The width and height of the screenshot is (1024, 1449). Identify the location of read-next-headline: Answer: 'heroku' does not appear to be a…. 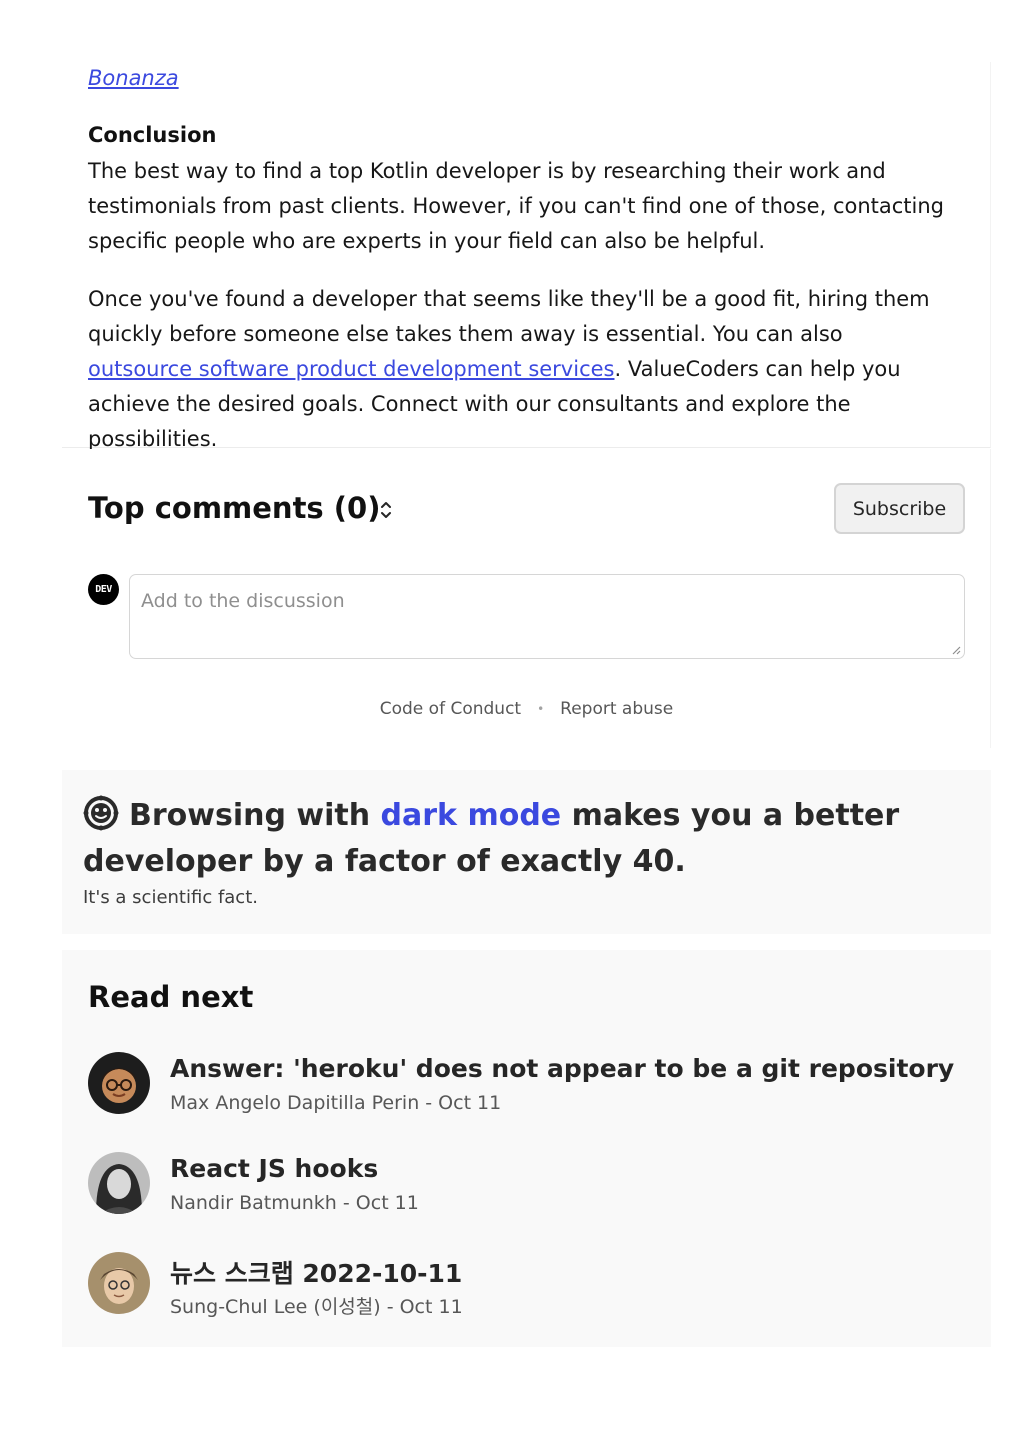
(562, 1068).